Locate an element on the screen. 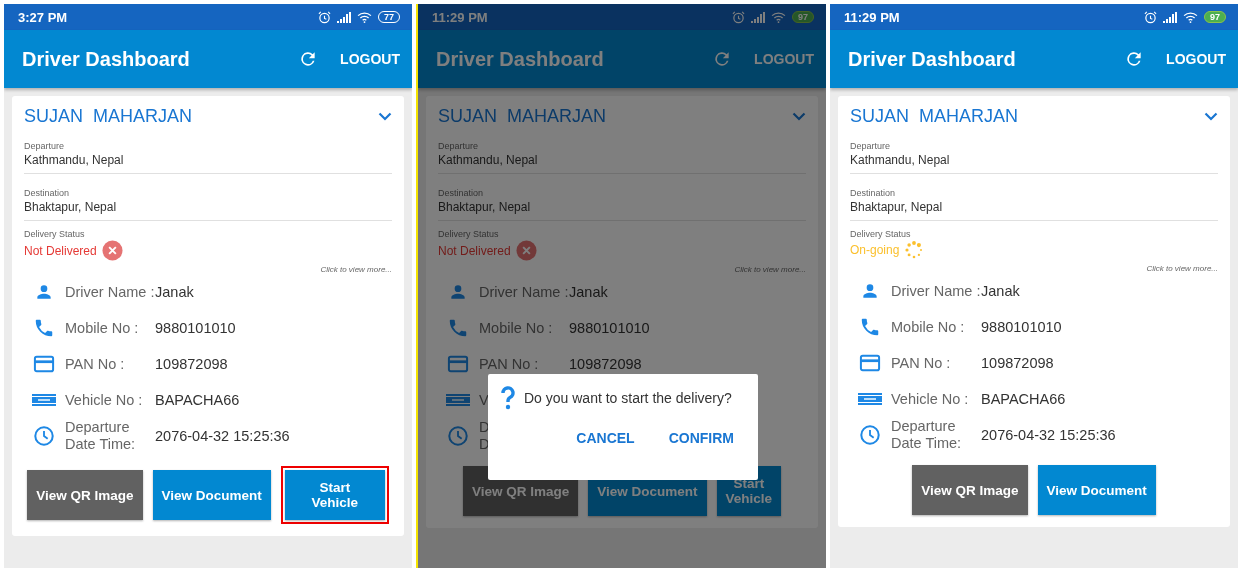  dialog-message: Do you want to start the delivery? is located at coordinates (628, 398).